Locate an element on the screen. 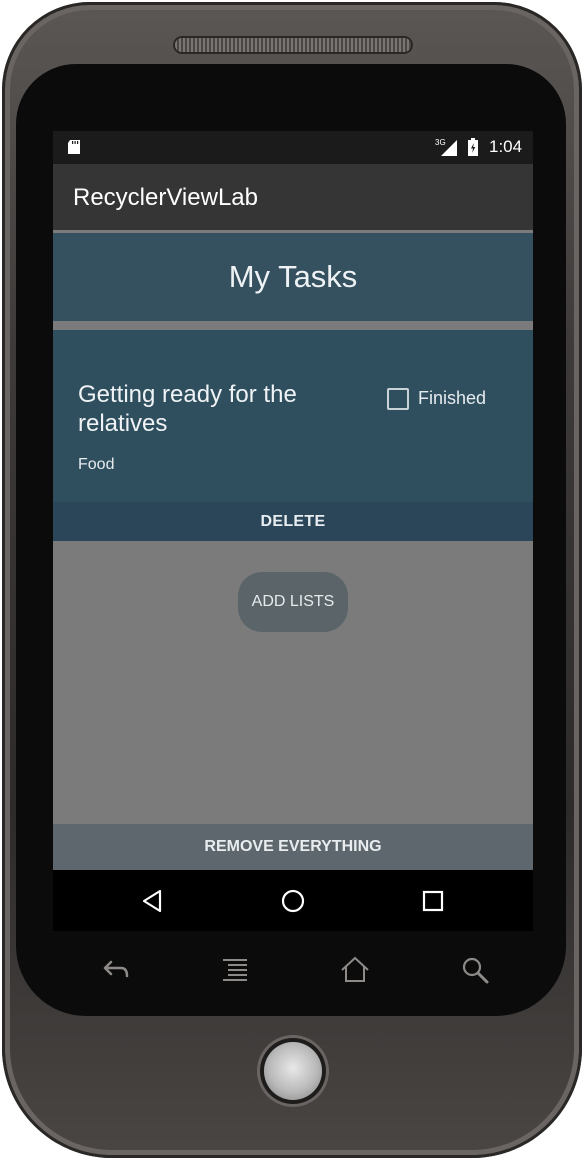 The image size is (585, 1161). action-bar: RecyclerViewLab is located at coordinates (293, 197).